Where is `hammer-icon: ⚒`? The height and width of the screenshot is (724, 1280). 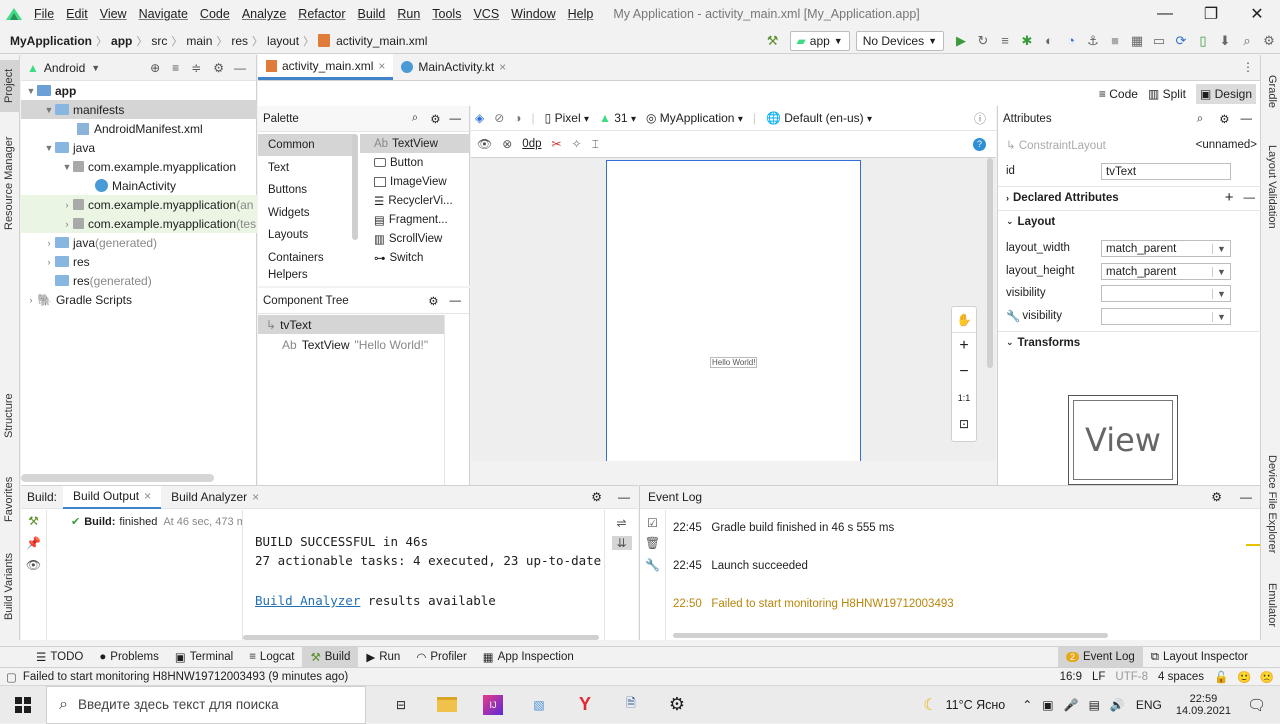
hammer-icon: ⚒ is located at coordinates (33, 521).